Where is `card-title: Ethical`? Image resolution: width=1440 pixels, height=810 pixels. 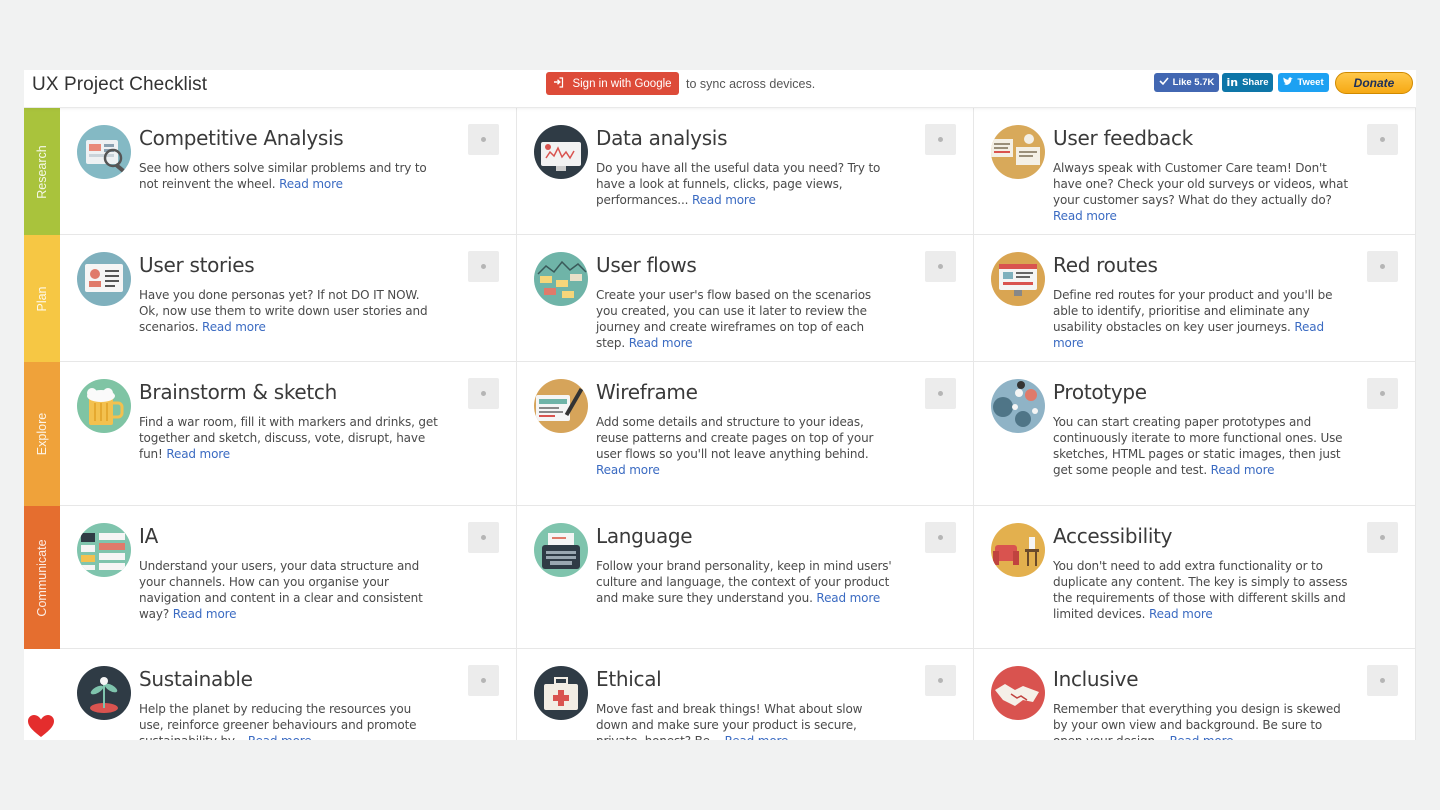
card-title: Ethical is located at coordinates (629, 679).